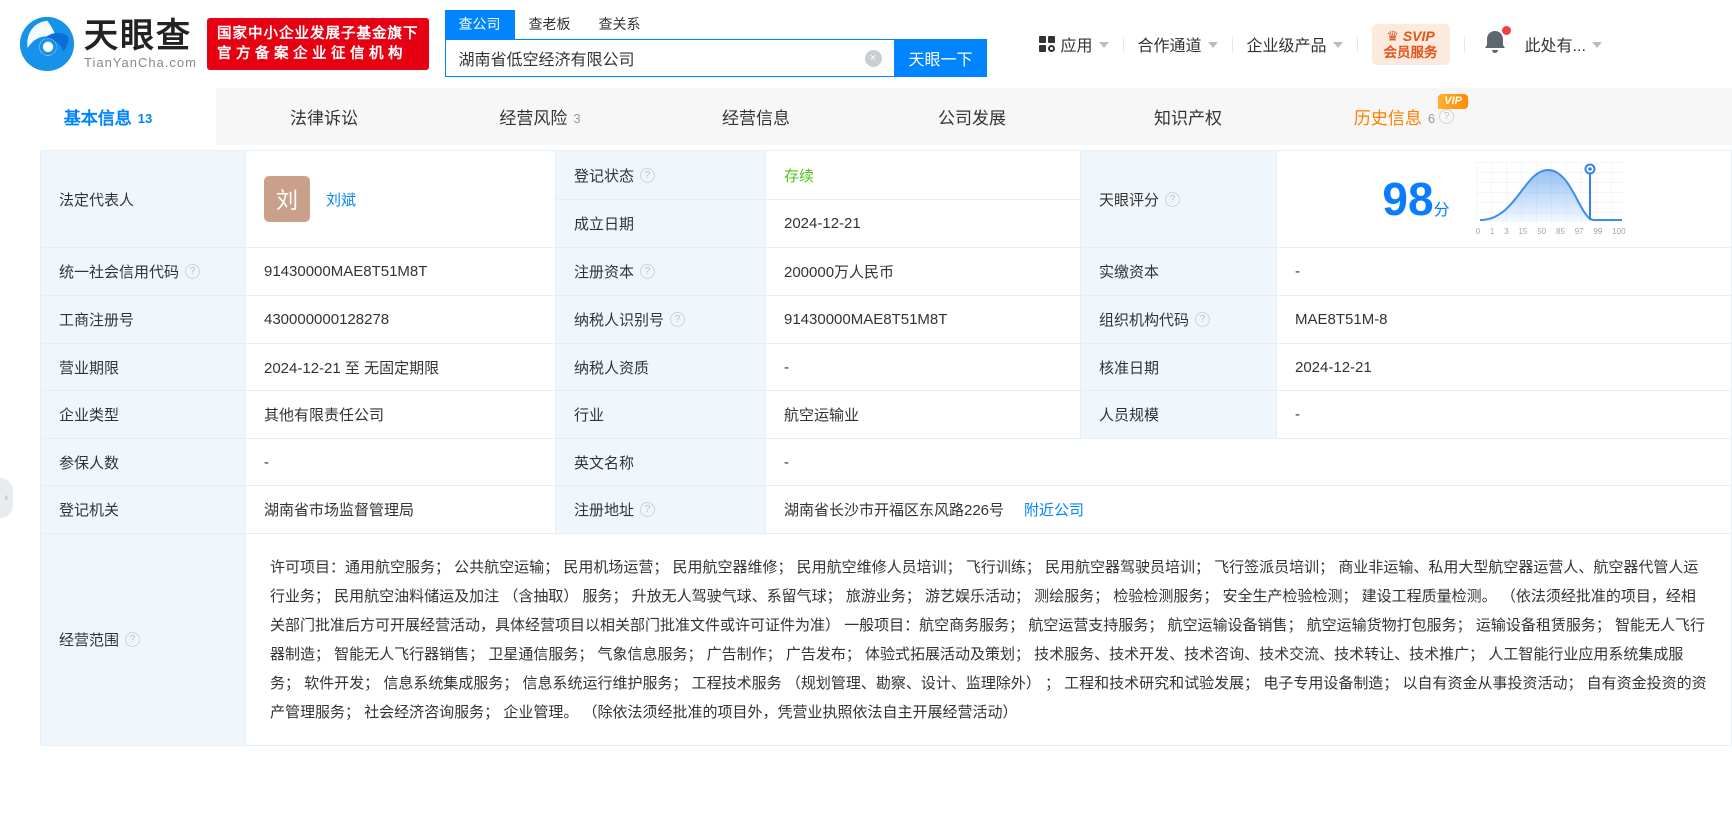 The width and height of the screenshot is (1732, 823). What do you see at coordinates (873, 58) in the screenshot?
I see `clear-icon: ×` at bounding box center [873, 58].